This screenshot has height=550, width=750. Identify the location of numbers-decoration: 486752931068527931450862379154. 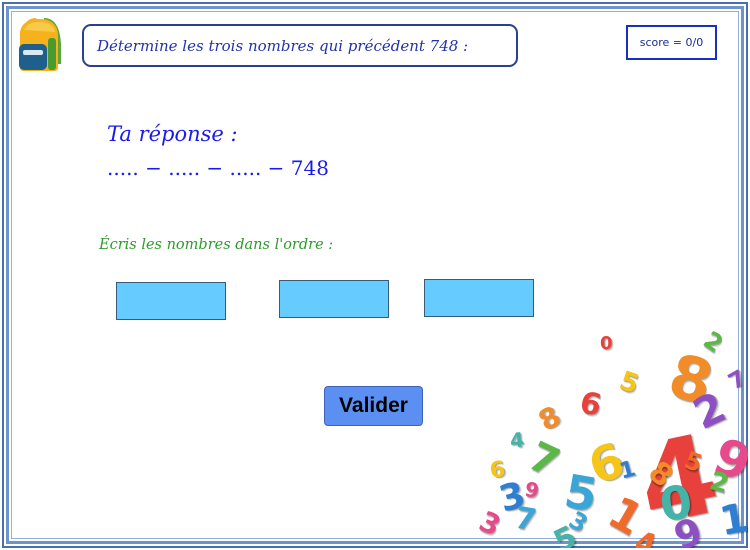
(609, 439).